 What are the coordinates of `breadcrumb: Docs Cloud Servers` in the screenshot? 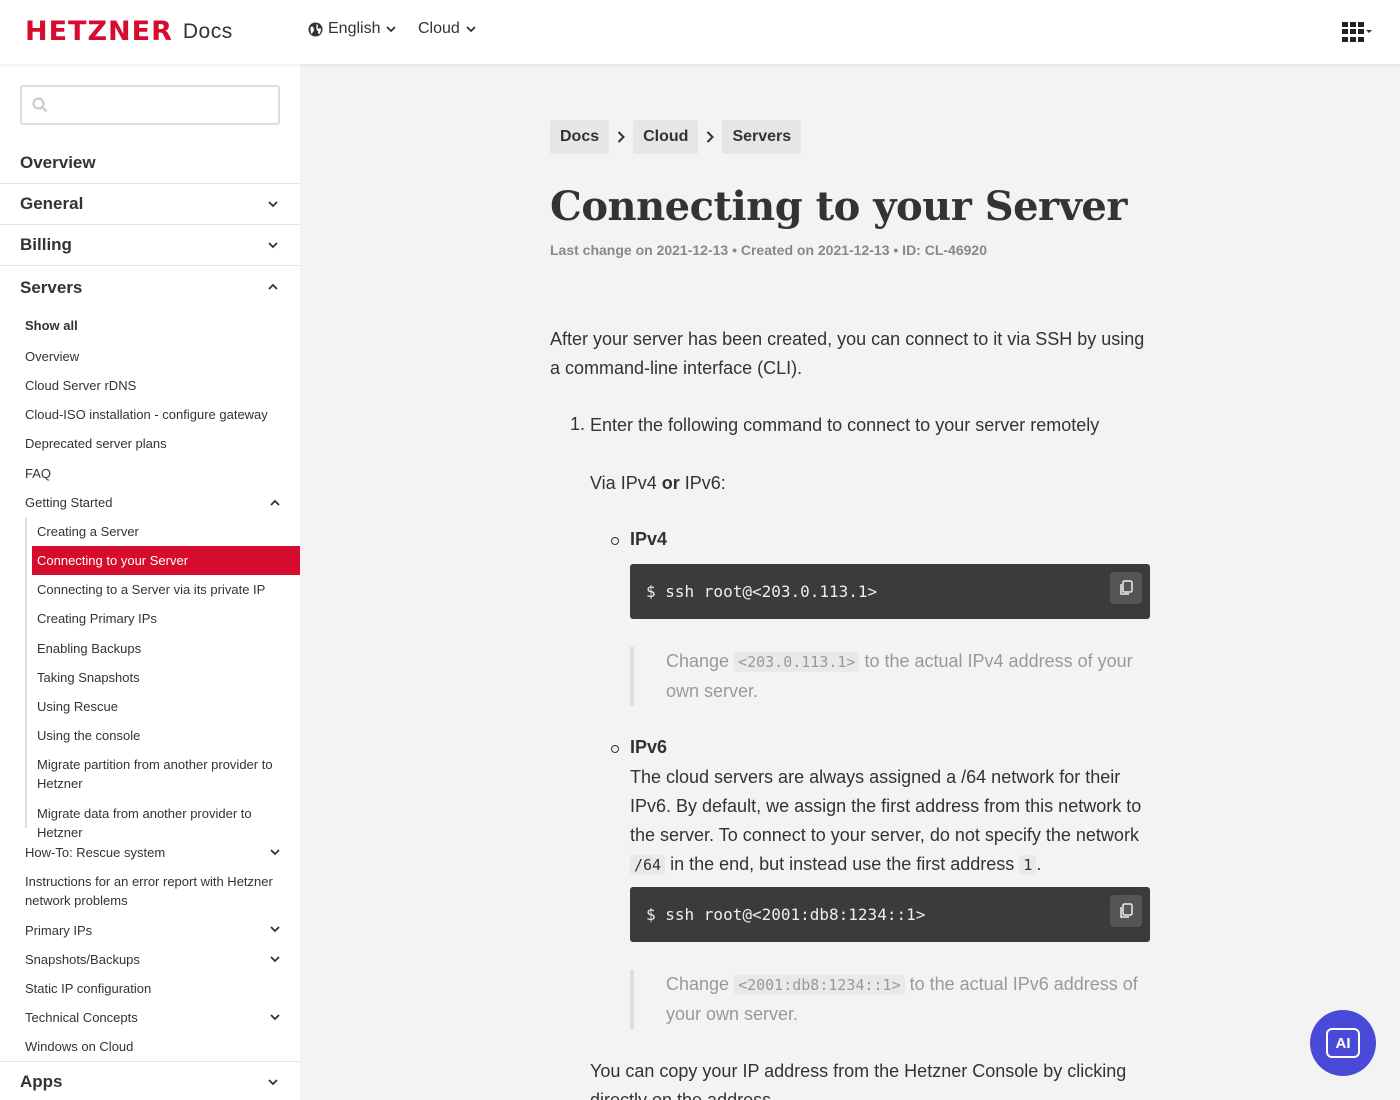 It's located at (676, 137).